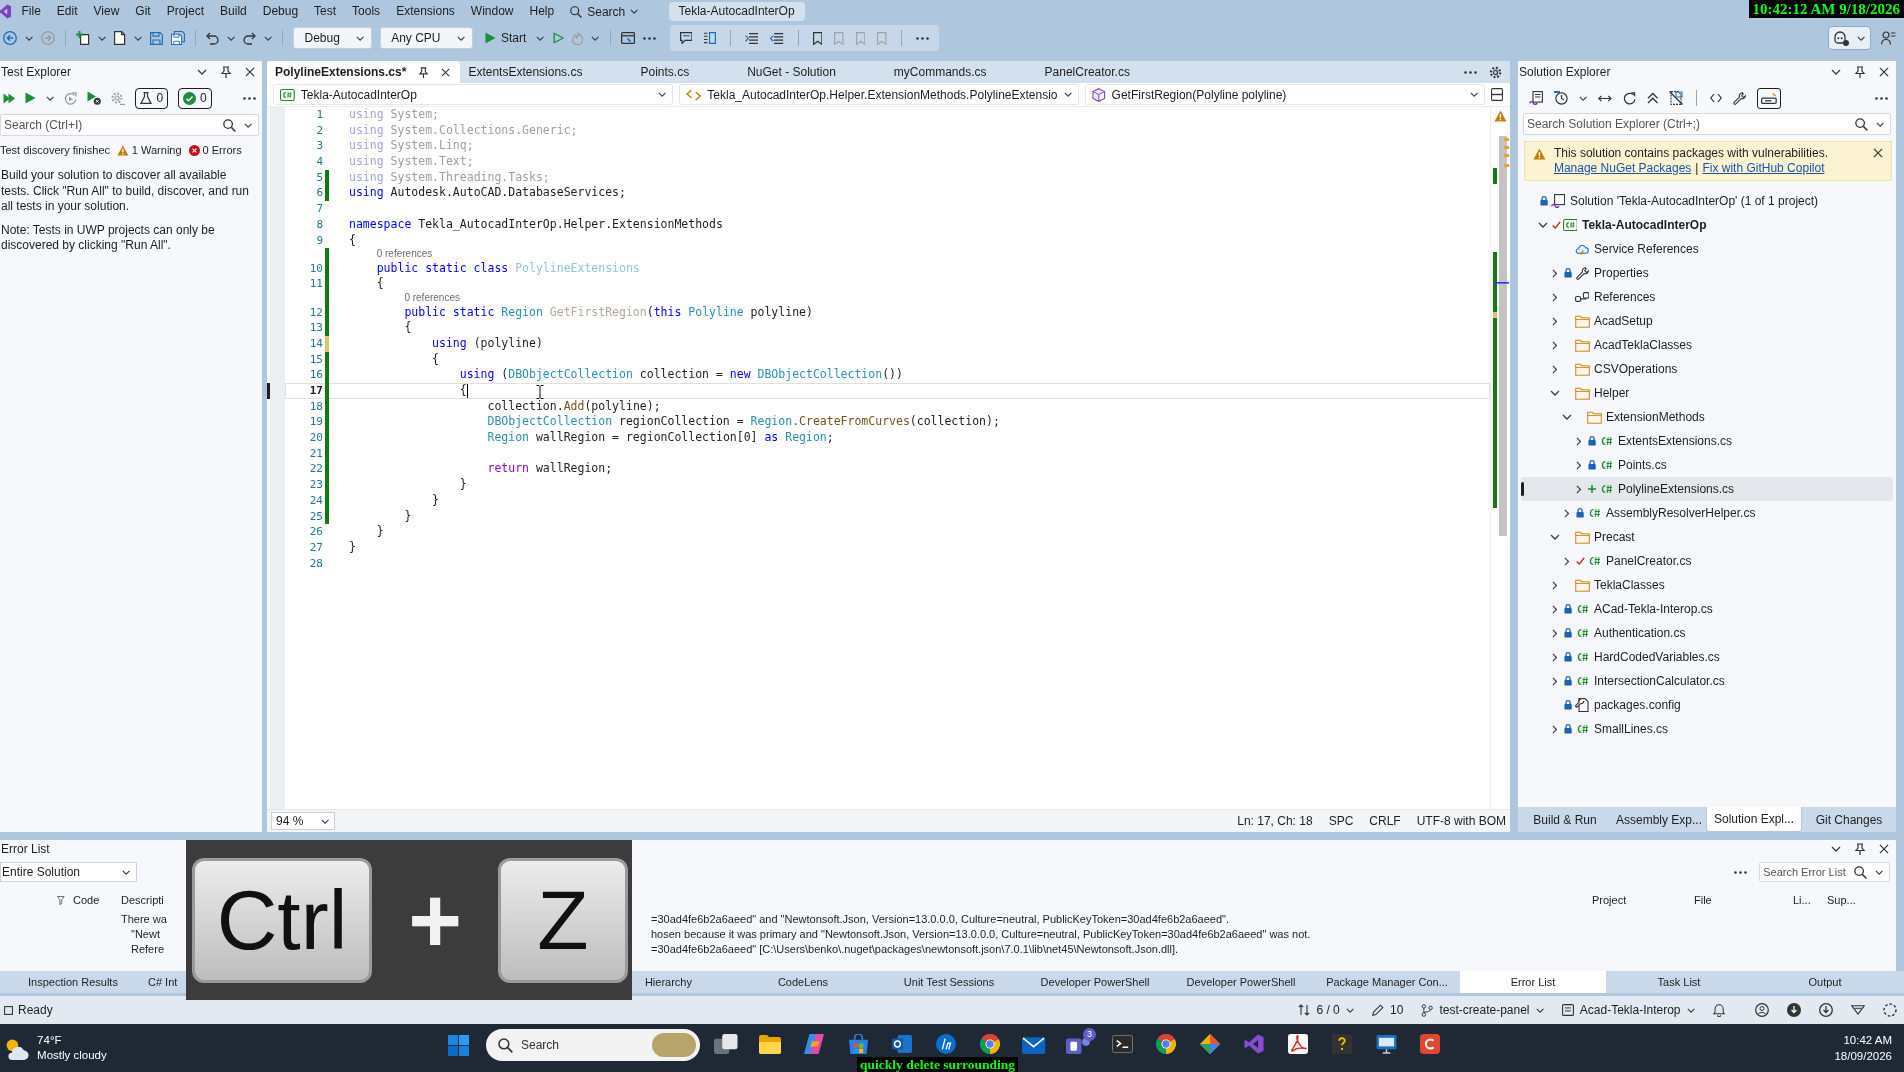  I want to click on redo-icon, so click(250, 38).